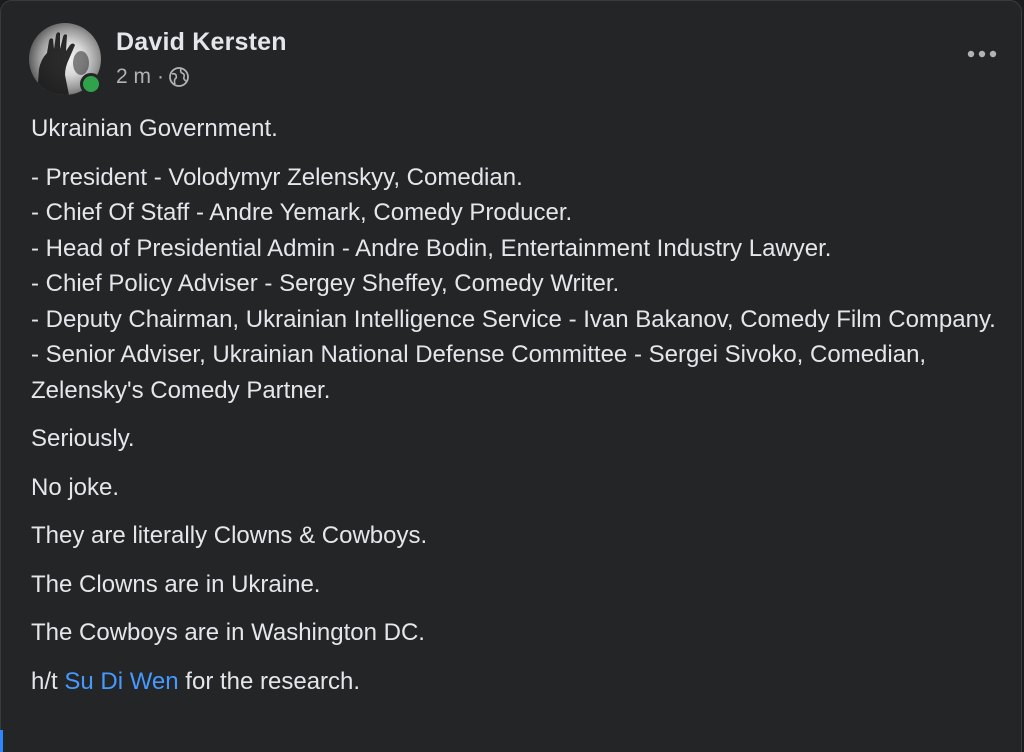 This screenshot has width=1024, height=752. What do you see at coordinates (269, 681) in the screenshot?
I see `credit-suffix: for the research.` at bounding box center [269, 681].